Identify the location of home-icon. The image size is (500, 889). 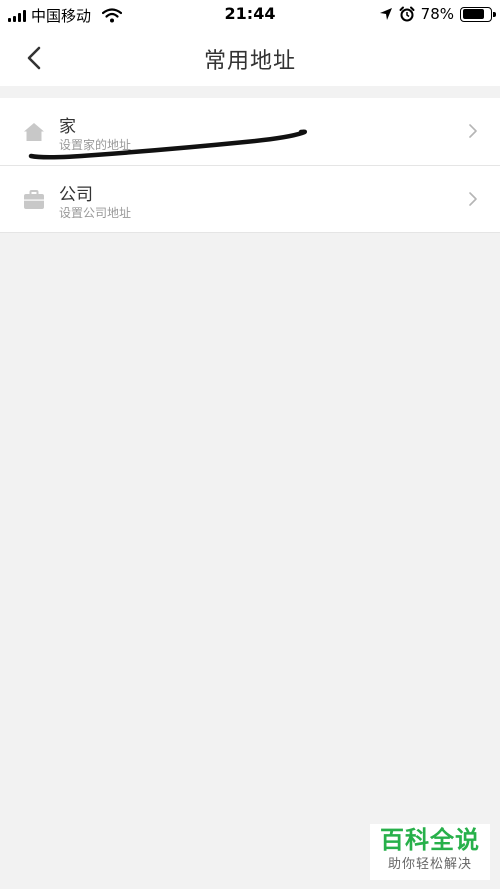
(34, 132).